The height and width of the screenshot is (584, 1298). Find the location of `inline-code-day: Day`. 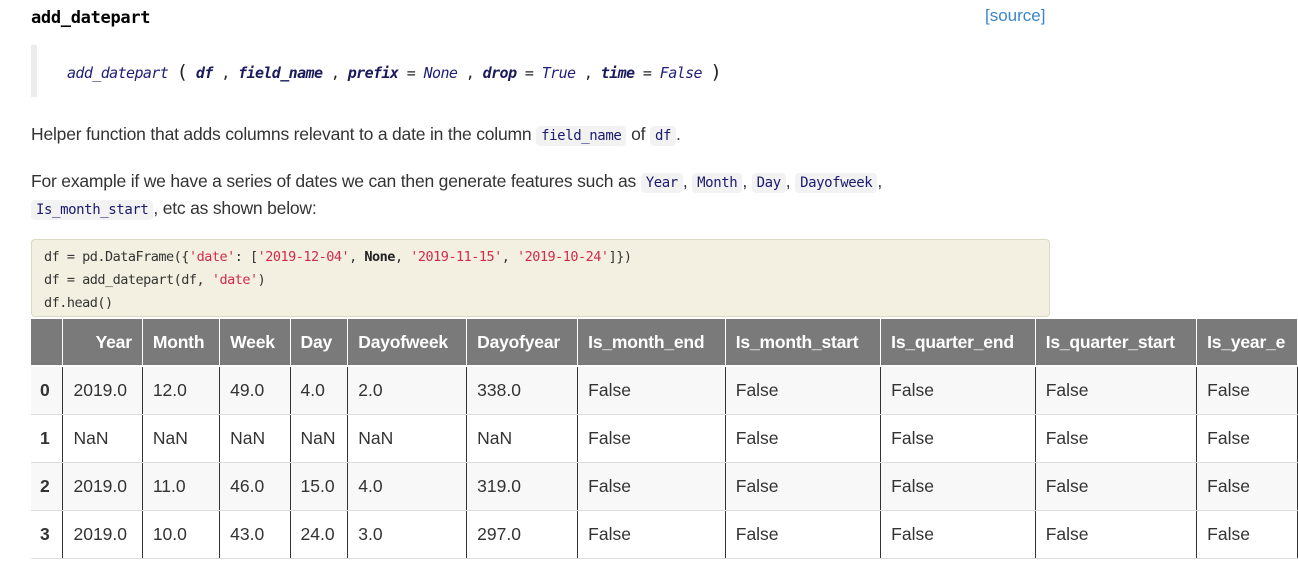

inline-code-day: Day is located at coordinates (768, 183).